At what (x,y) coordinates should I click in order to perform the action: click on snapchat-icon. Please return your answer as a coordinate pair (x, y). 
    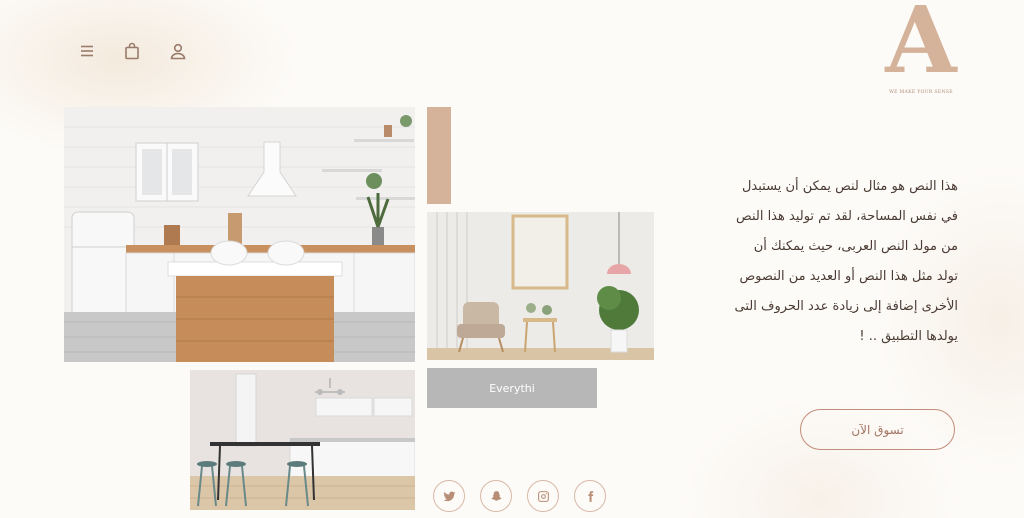
    Looking at the image, I should click on (496, 496).